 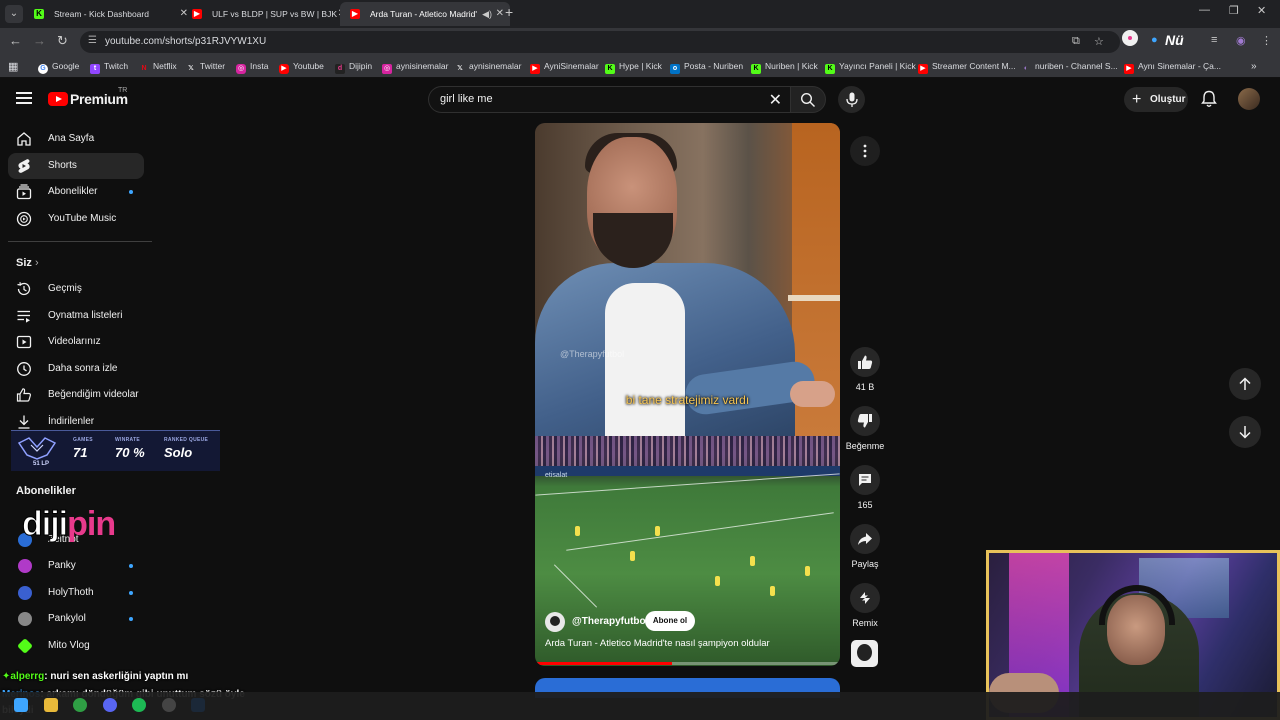 I want to click on sidebar-item-subscriptions: Abonelikler, so click(x=76, y=192).